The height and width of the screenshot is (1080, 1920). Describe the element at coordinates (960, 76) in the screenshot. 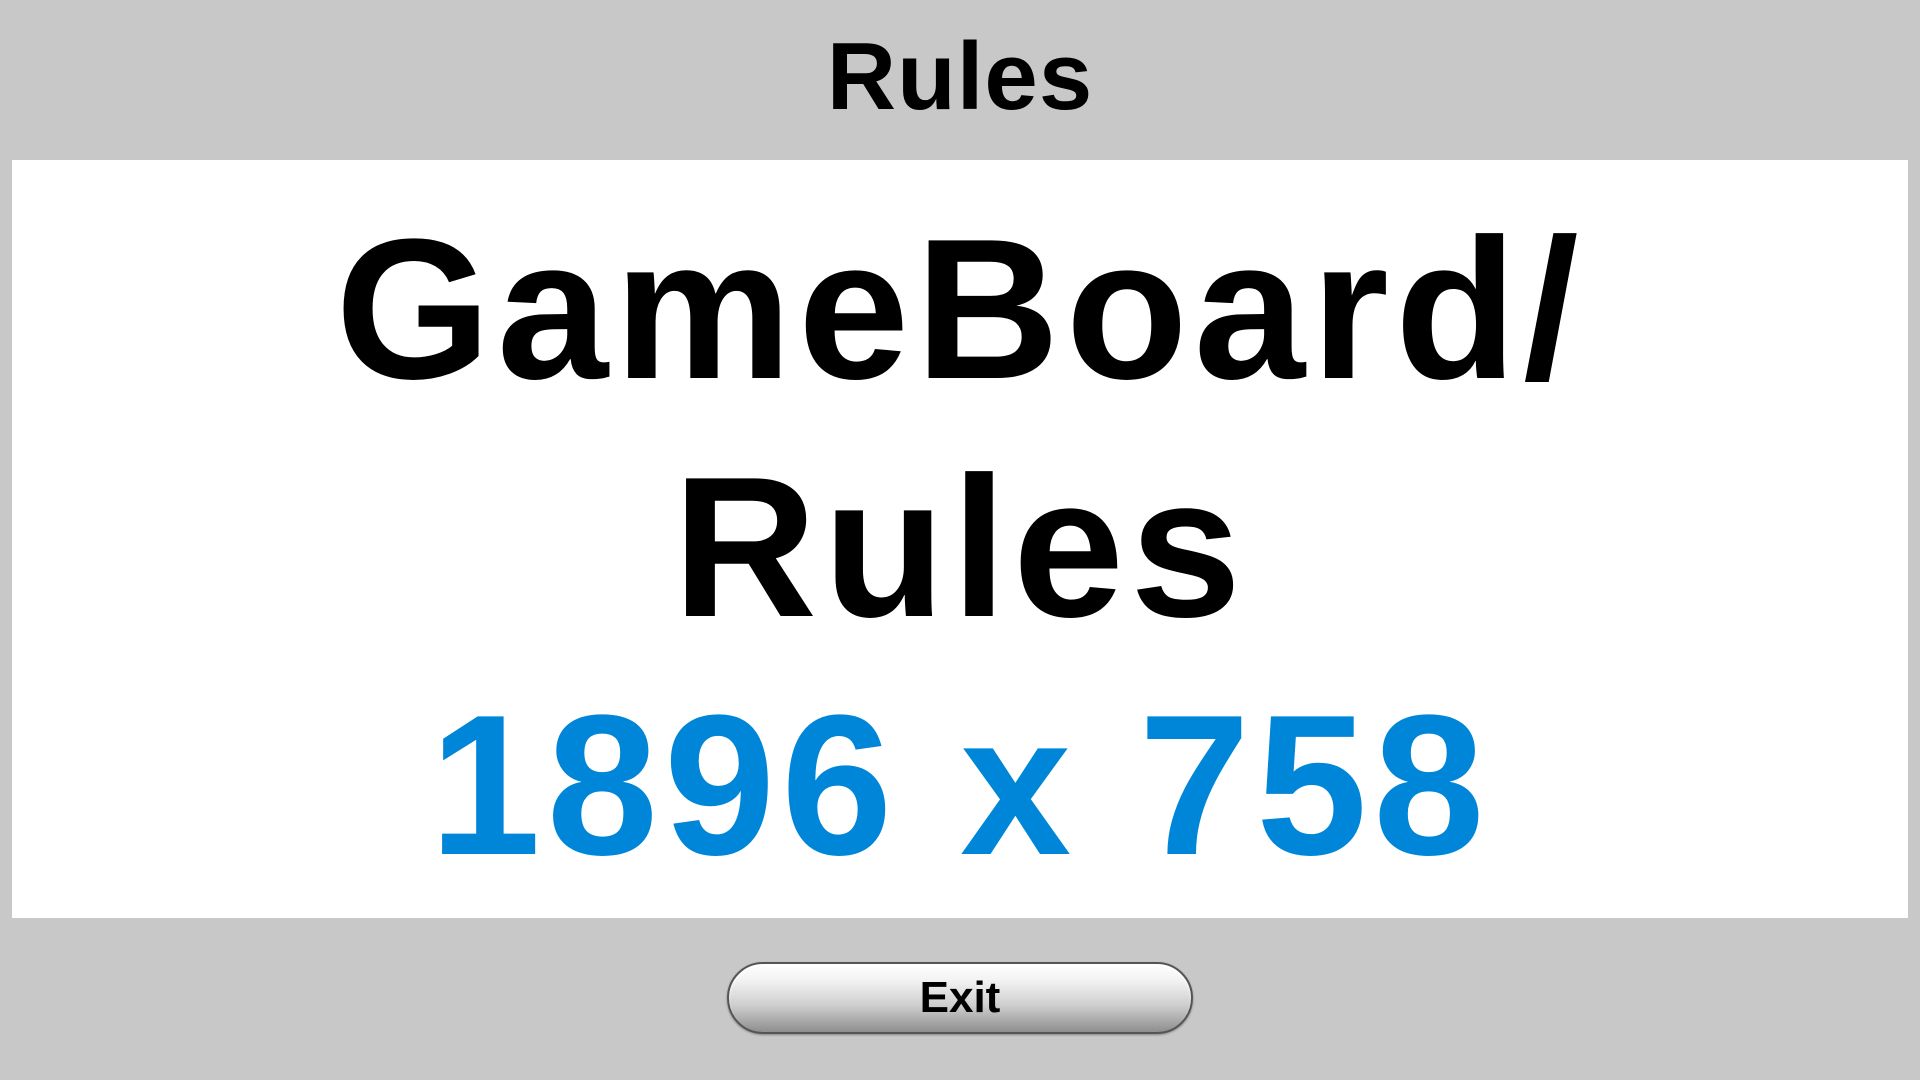

I see `page-title: Rules` at that location.